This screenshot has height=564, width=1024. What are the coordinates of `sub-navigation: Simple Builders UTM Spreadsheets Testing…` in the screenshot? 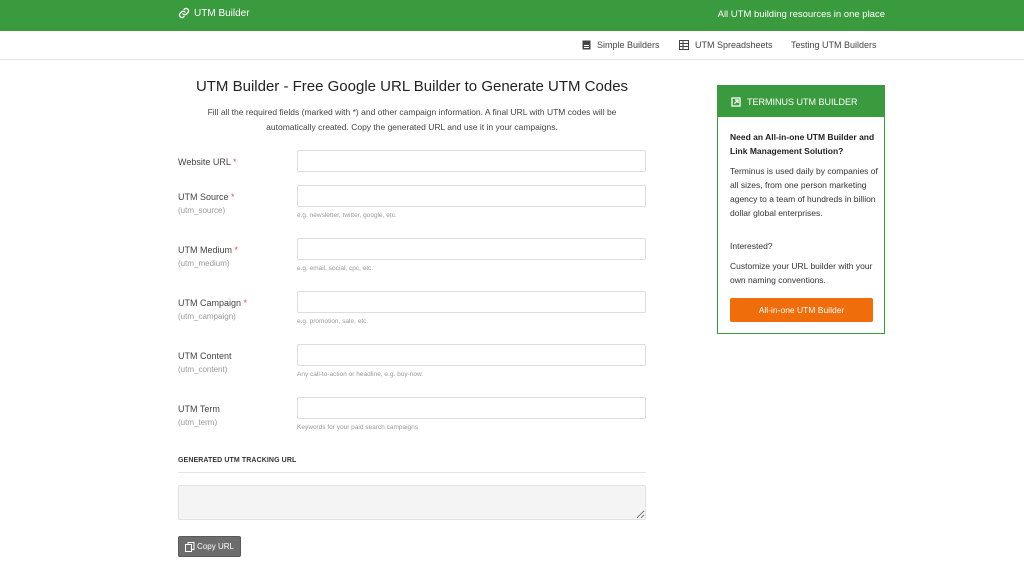 It's located at (512, 45).